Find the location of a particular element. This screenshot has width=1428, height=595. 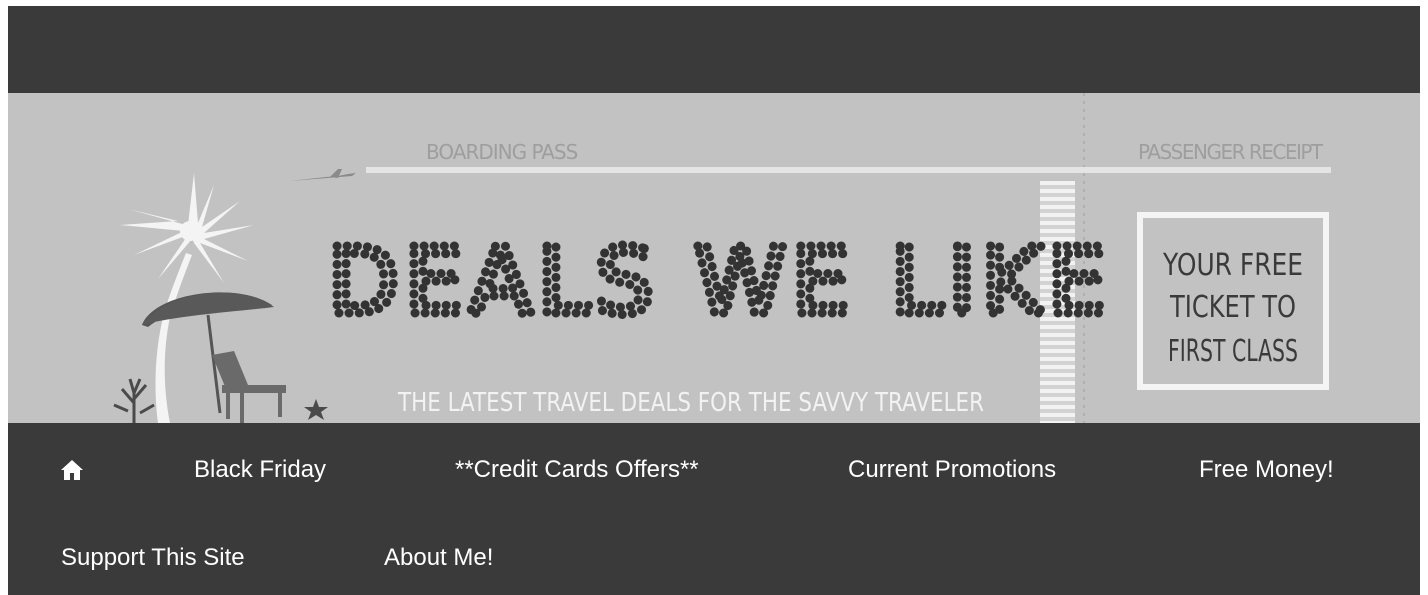

nav-about-me: About Me! is located at coordinates (438, 558).